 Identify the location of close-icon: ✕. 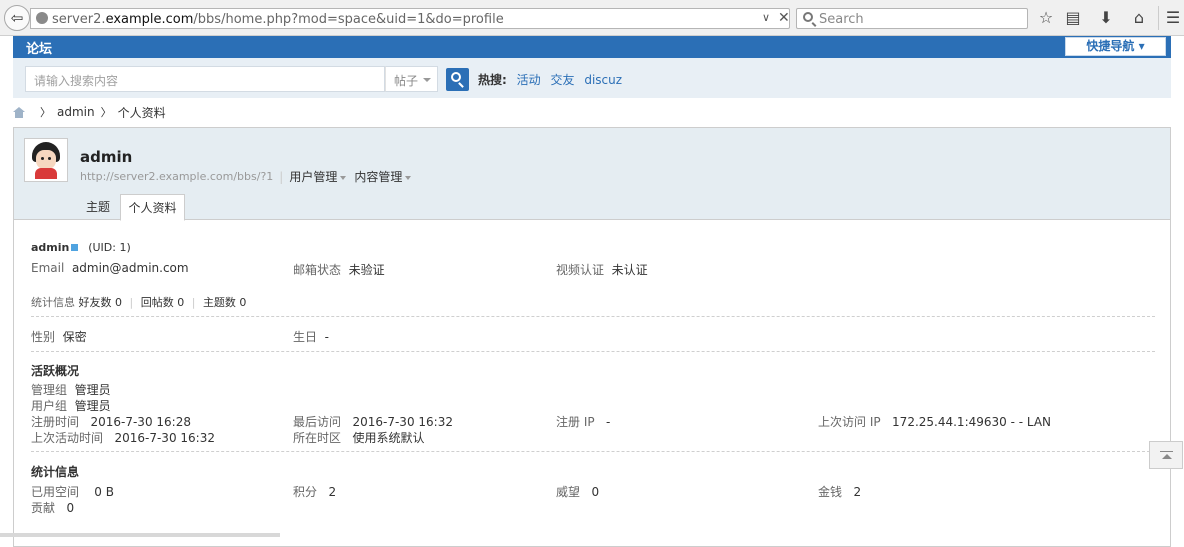
(784, 18).